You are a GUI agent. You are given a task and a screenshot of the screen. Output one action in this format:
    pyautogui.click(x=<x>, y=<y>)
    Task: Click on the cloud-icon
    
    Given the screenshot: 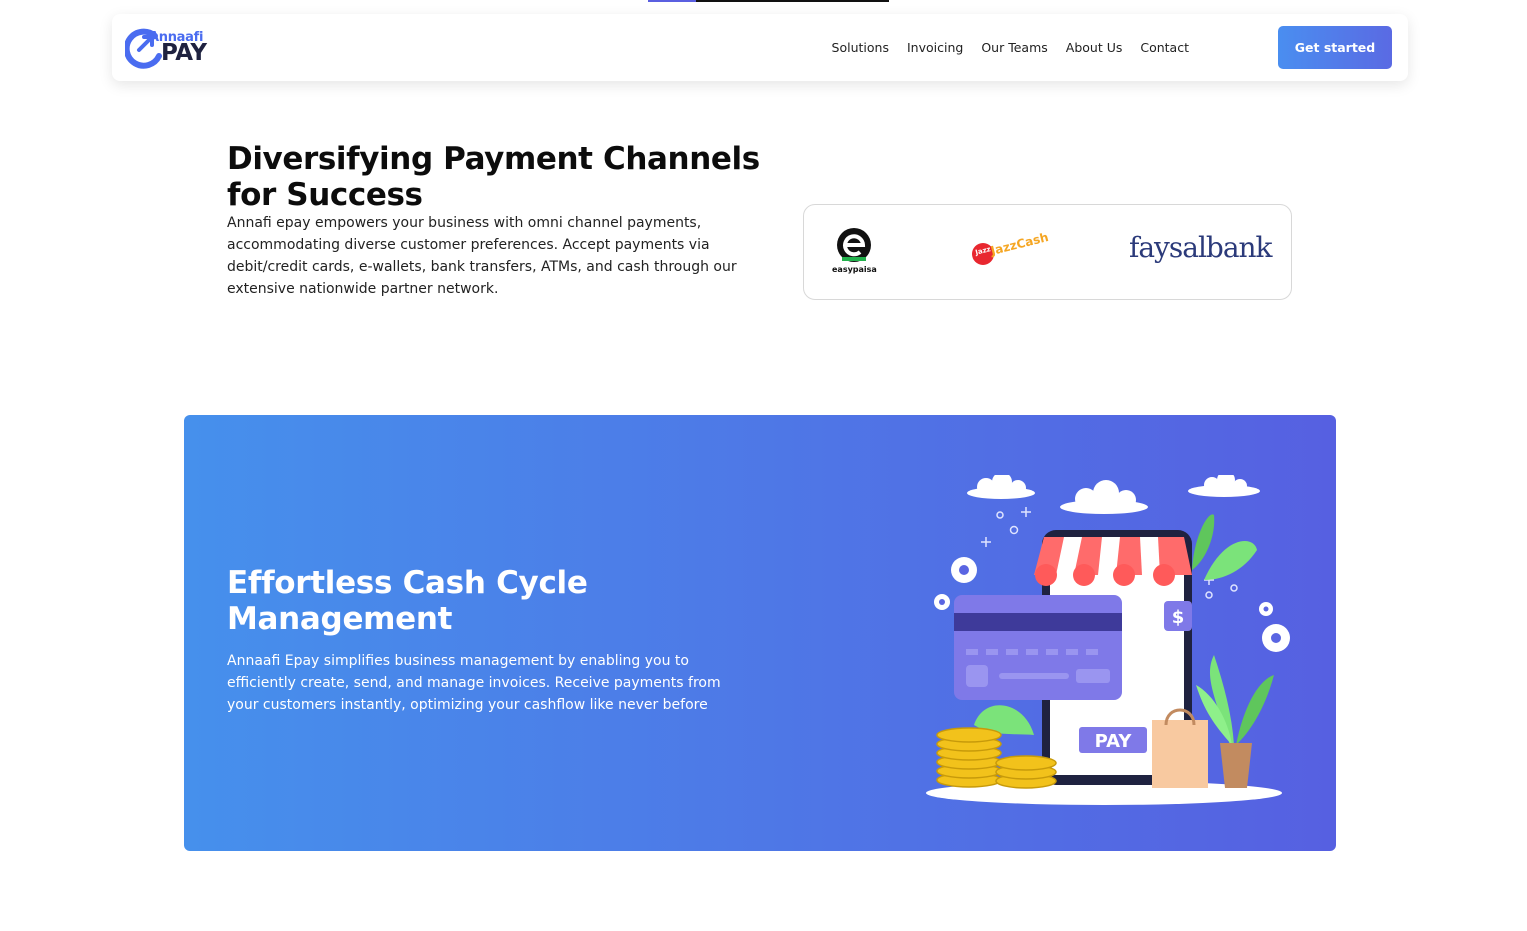 What is the action you would take?
    pyautogui.click(x=1113, y=494)
    